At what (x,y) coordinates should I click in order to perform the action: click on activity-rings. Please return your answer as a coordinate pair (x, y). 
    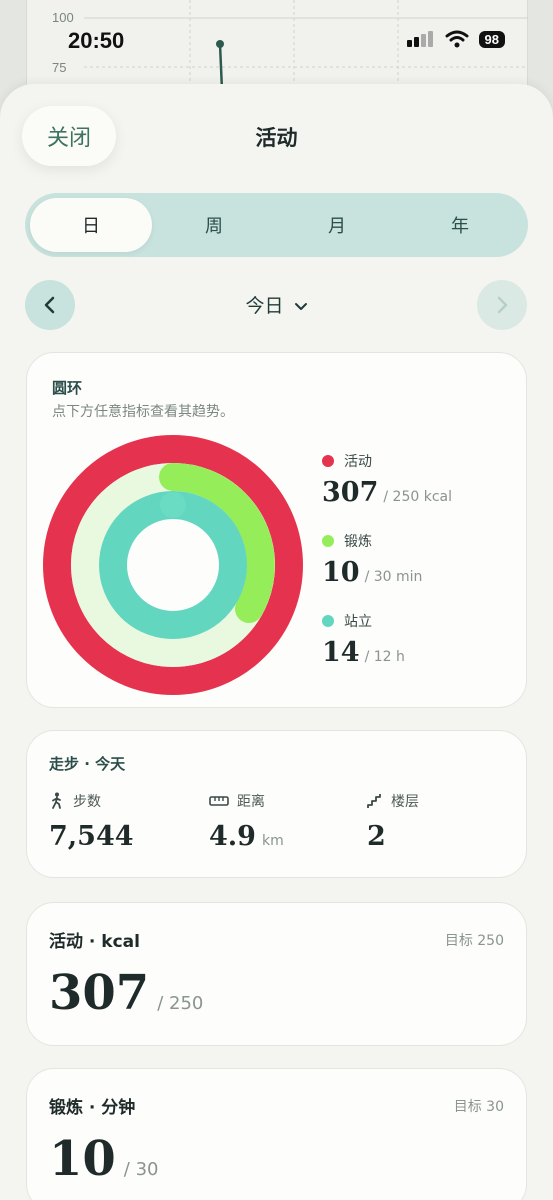
    Looking at the image, I should click on (173, 565).